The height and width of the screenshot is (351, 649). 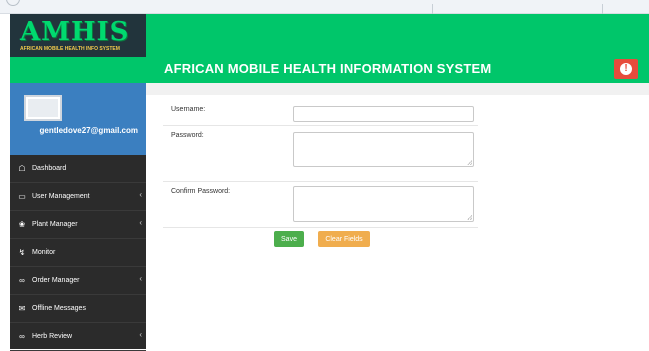 I want to click on password-row: Password:, so click(x=320, y=154).